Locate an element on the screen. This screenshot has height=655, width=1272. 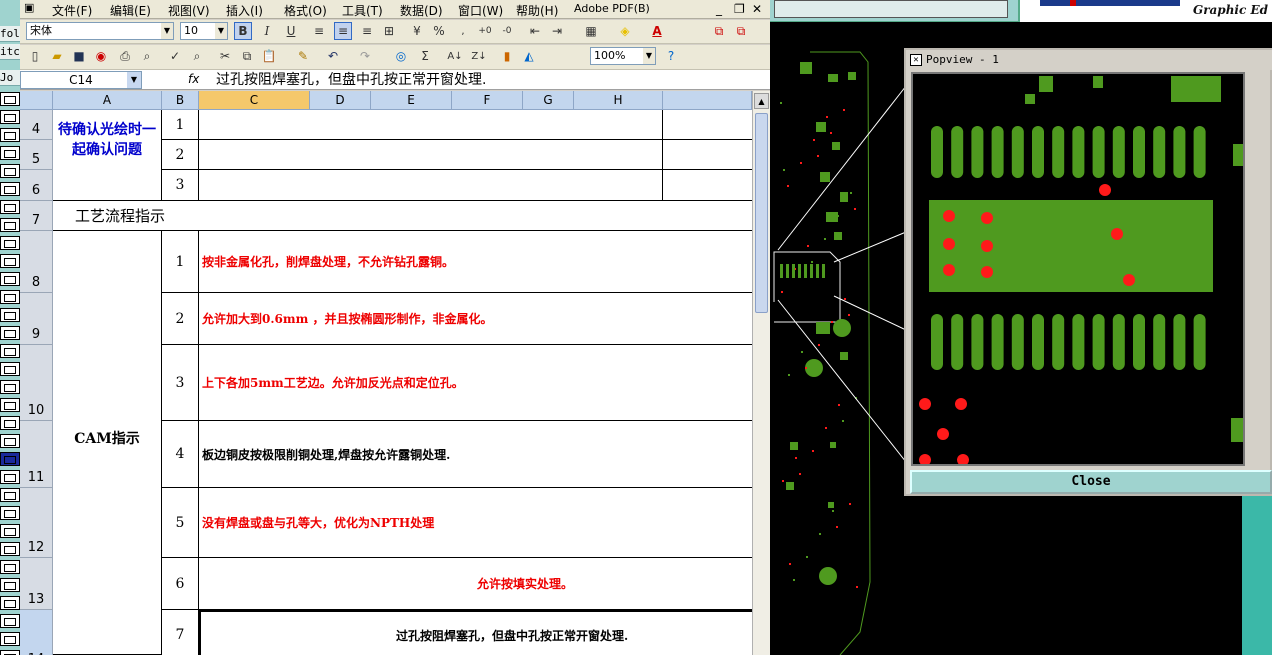
undo-icon: ↶ is located at coordinates (333, 56).